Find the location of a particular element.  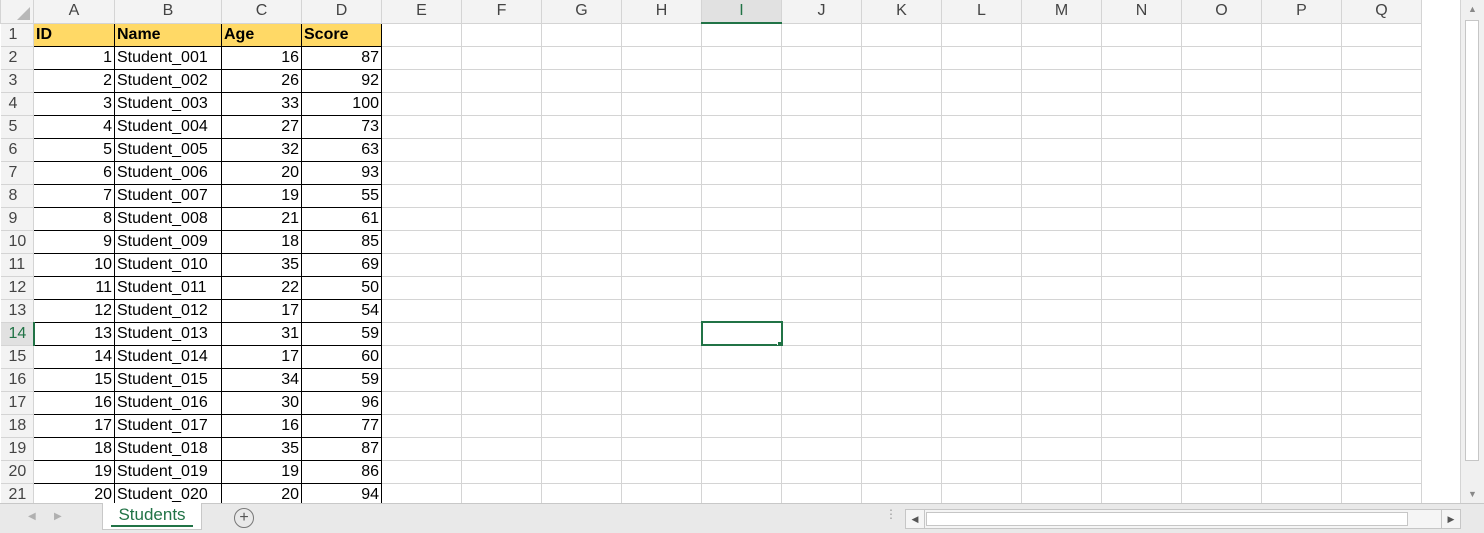

column-header: D is located at coordinates (341, 12).